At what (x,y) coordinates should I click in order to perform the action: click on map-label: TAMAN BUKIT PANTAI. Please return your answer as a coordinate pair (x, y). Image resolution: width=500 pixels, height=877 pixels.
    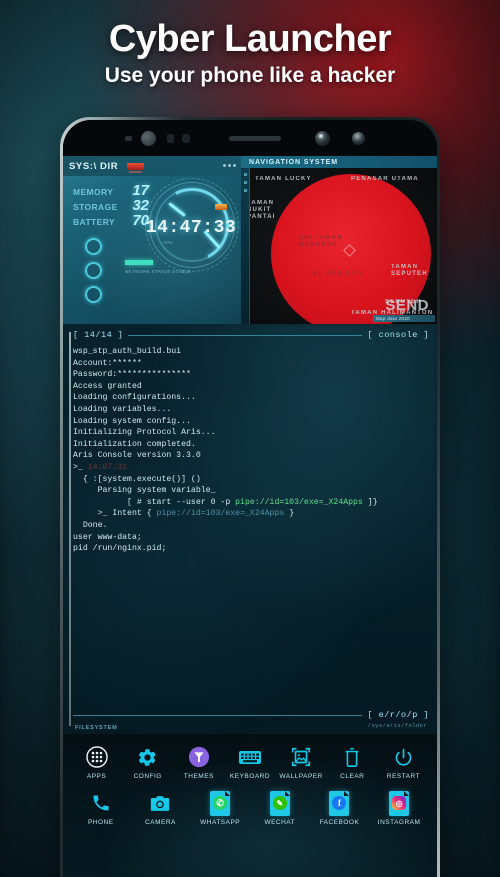
    Looking at the image, I should click on (261, 210).